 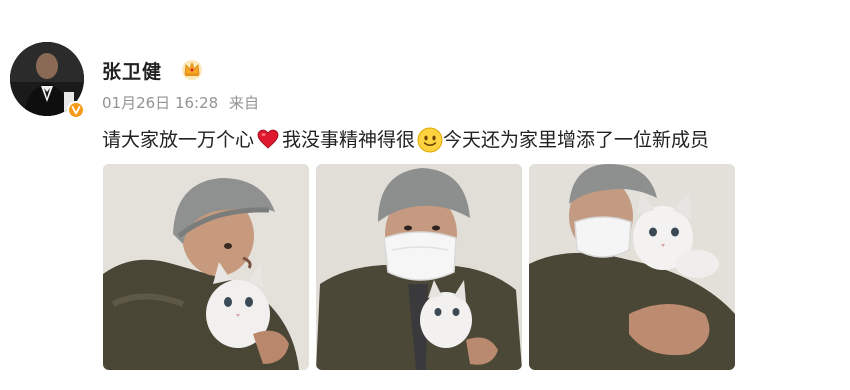 I want to click on post-text-part3: 今天还为家里增添了一位新成员, so click(x=576, y=140).